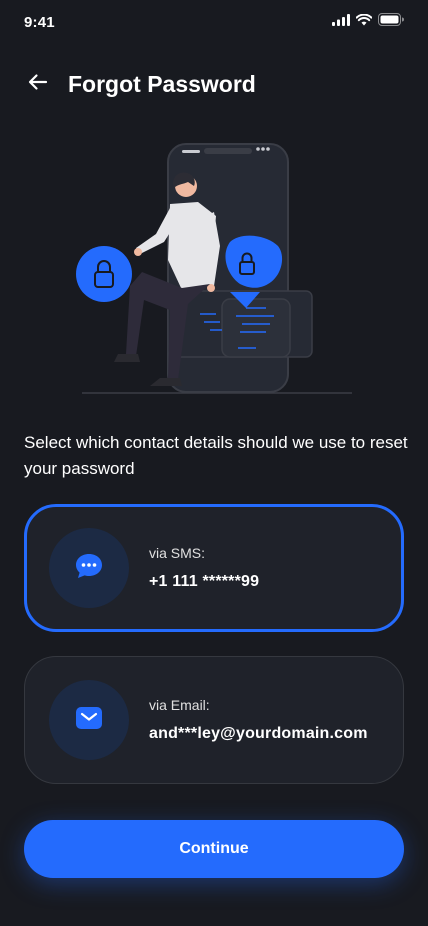 The height and width of the screenshot is (926, 428). I want to click on email-option-label: via Email:, so click(179, 705).